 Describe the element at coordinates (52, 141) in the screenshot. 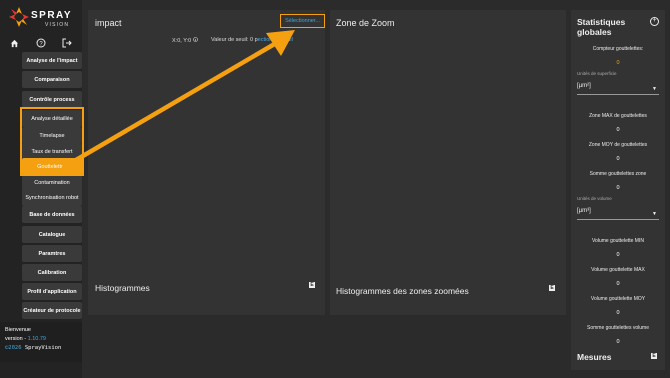

I see `highlight-submenu` at that location.